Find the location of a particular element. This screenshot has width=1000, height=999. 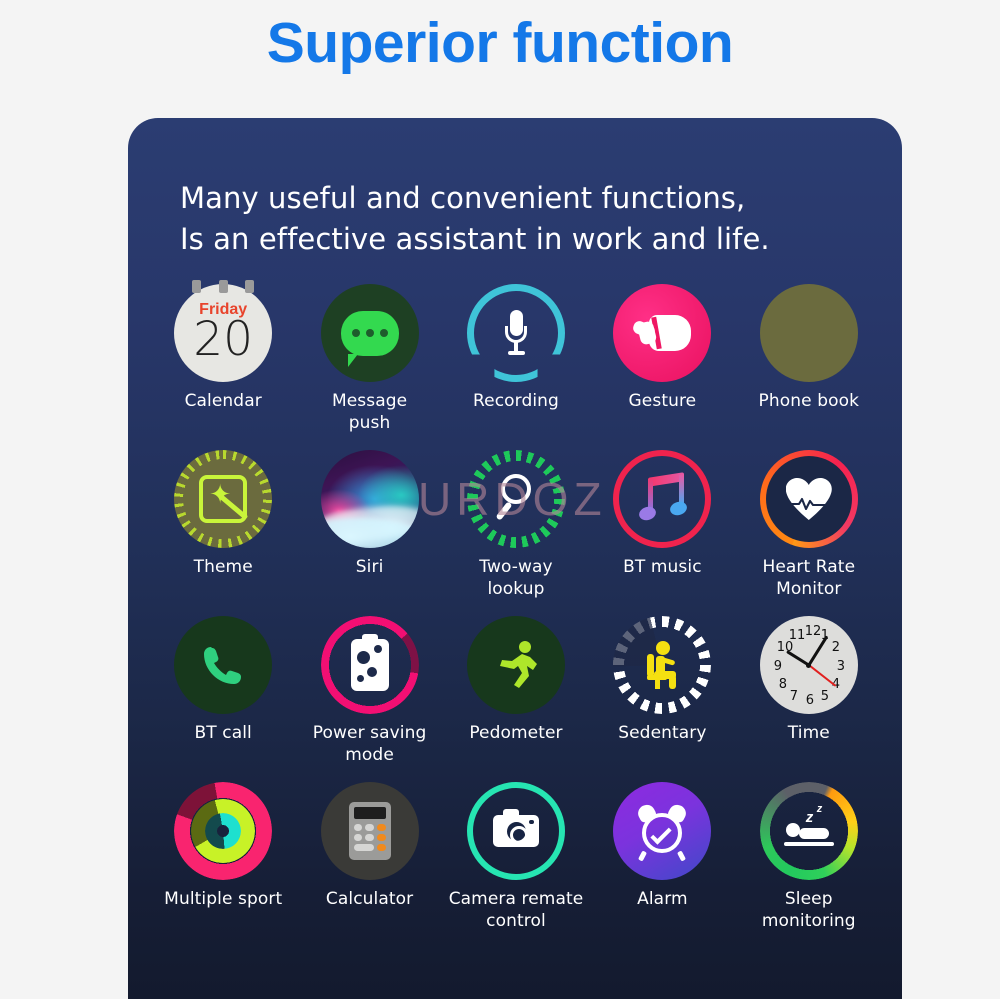

feature-item-calendar: Friday 20 Calendar is located at coordinates (223, 365).